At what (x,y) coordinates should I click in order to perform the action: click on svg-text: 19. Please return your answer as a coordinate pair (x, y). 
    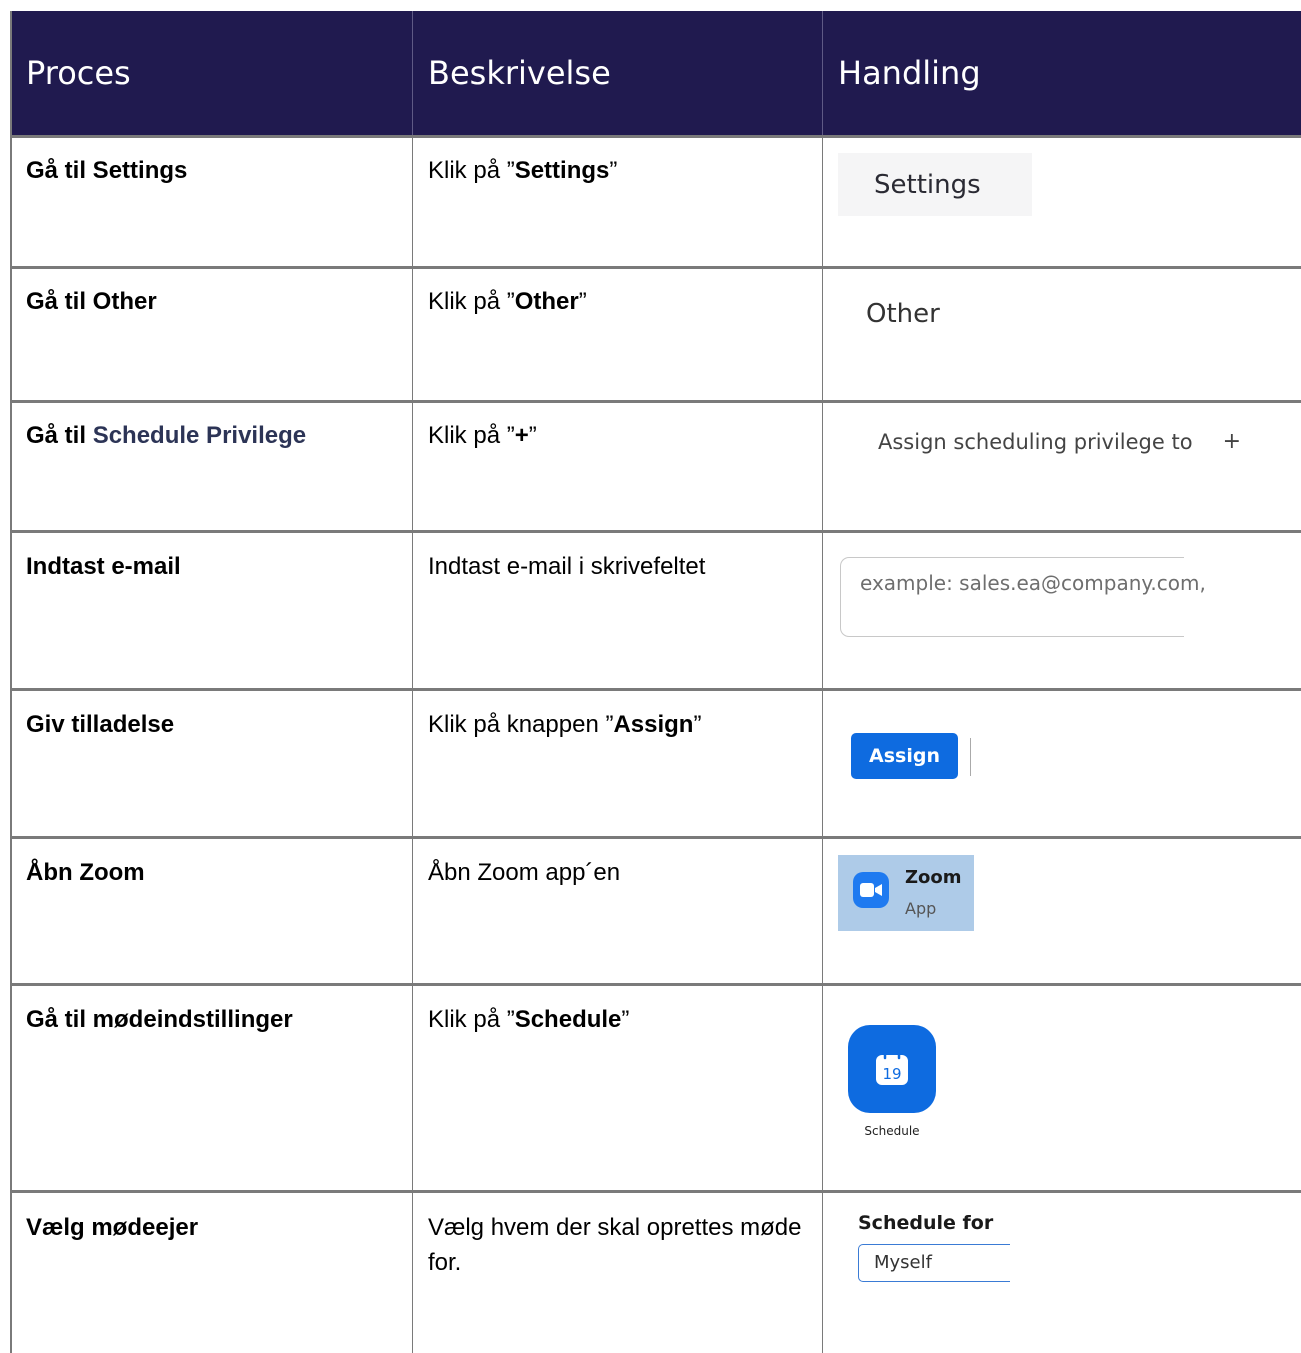
    Looking at the image, I should click on (891, 1074).